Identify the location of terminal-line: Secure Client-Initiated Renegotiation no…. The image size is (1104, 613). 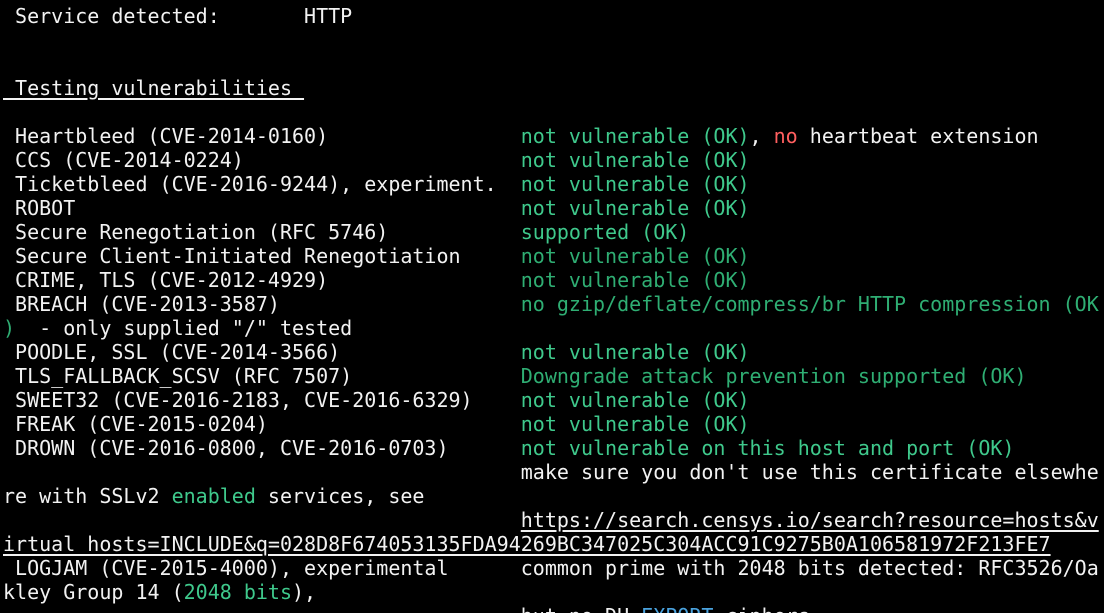
(376, 256).